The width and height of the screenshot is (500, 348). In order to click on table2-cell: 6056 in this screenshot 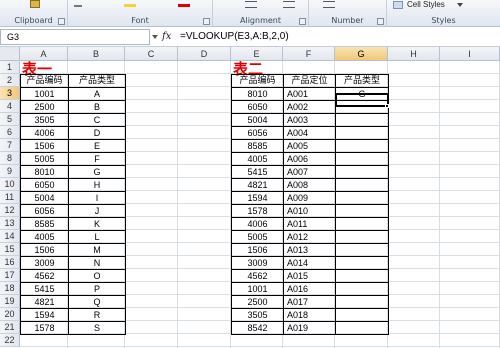, I will do `click(257, 133)`.